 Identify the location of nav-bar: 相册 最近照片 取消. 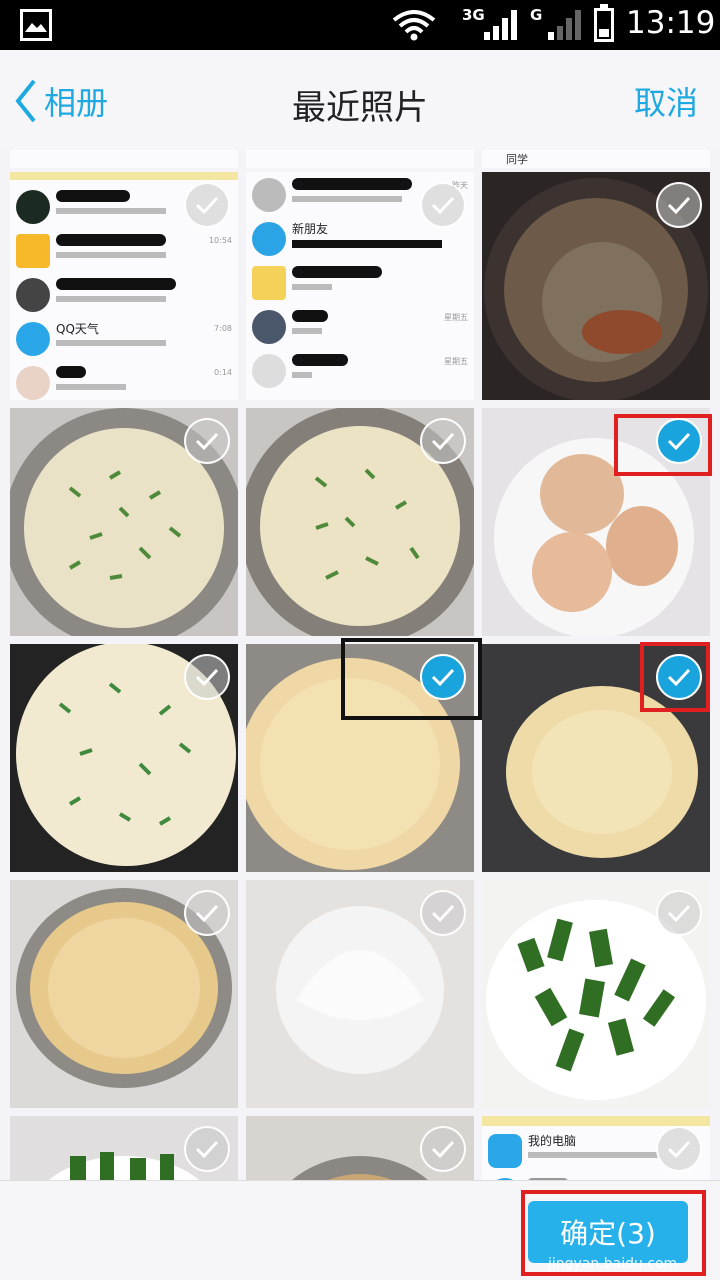
(360, 100).